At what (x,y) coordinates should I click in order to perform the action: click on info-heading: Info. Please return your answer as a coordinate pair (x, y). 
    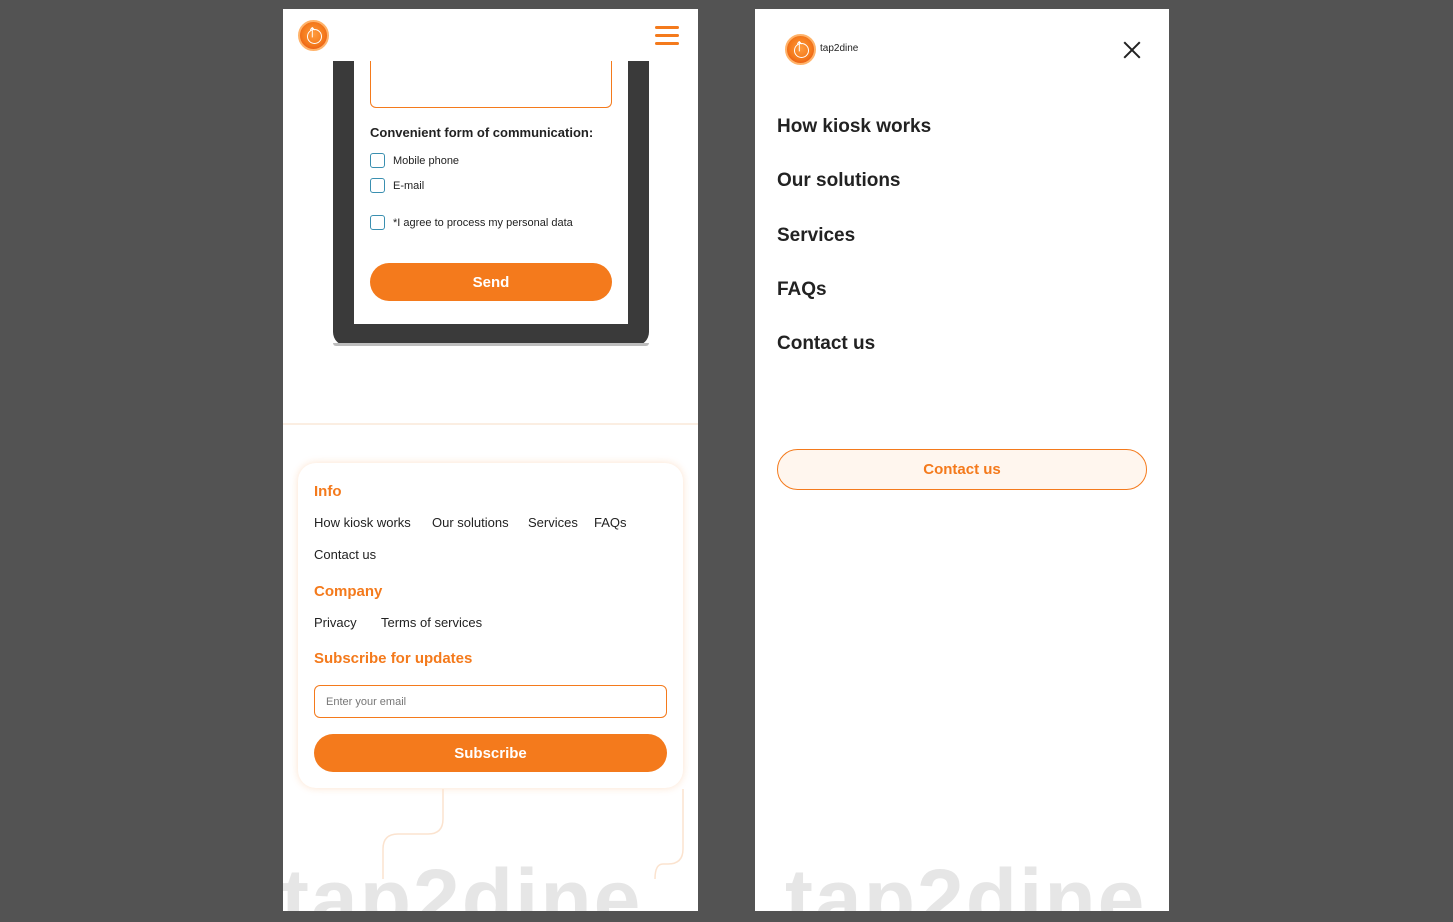
    Looking at the image, I should click on (328, 491).